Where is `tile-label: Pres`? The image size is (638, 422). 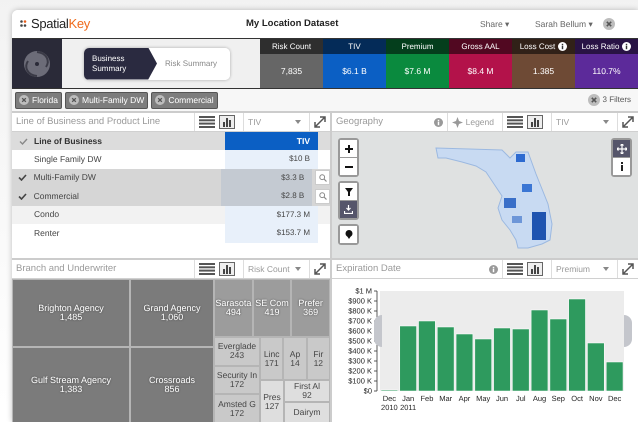
tile-label: Pres is located at coordinates (272, 397).